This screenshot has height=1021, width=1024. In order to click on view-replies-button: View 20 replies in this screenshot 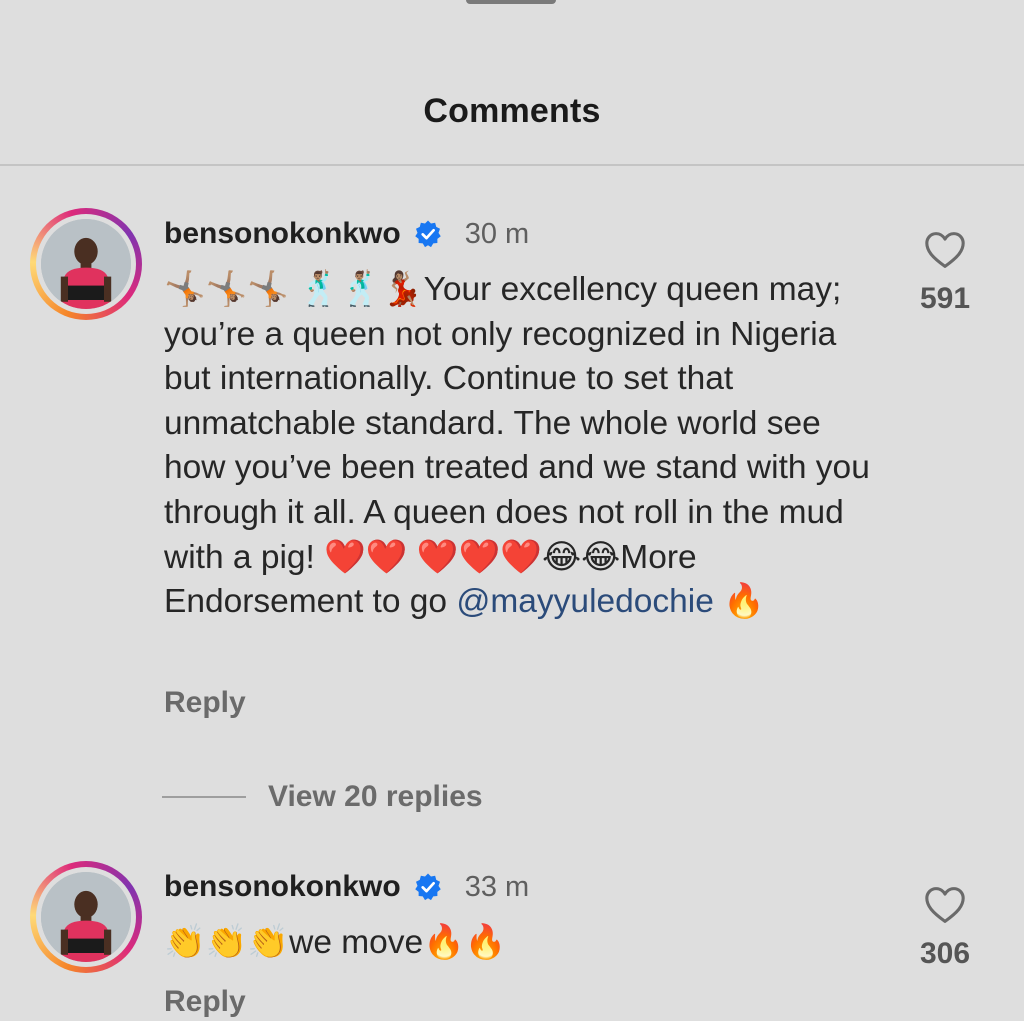, I will do `click(322, 797)`.